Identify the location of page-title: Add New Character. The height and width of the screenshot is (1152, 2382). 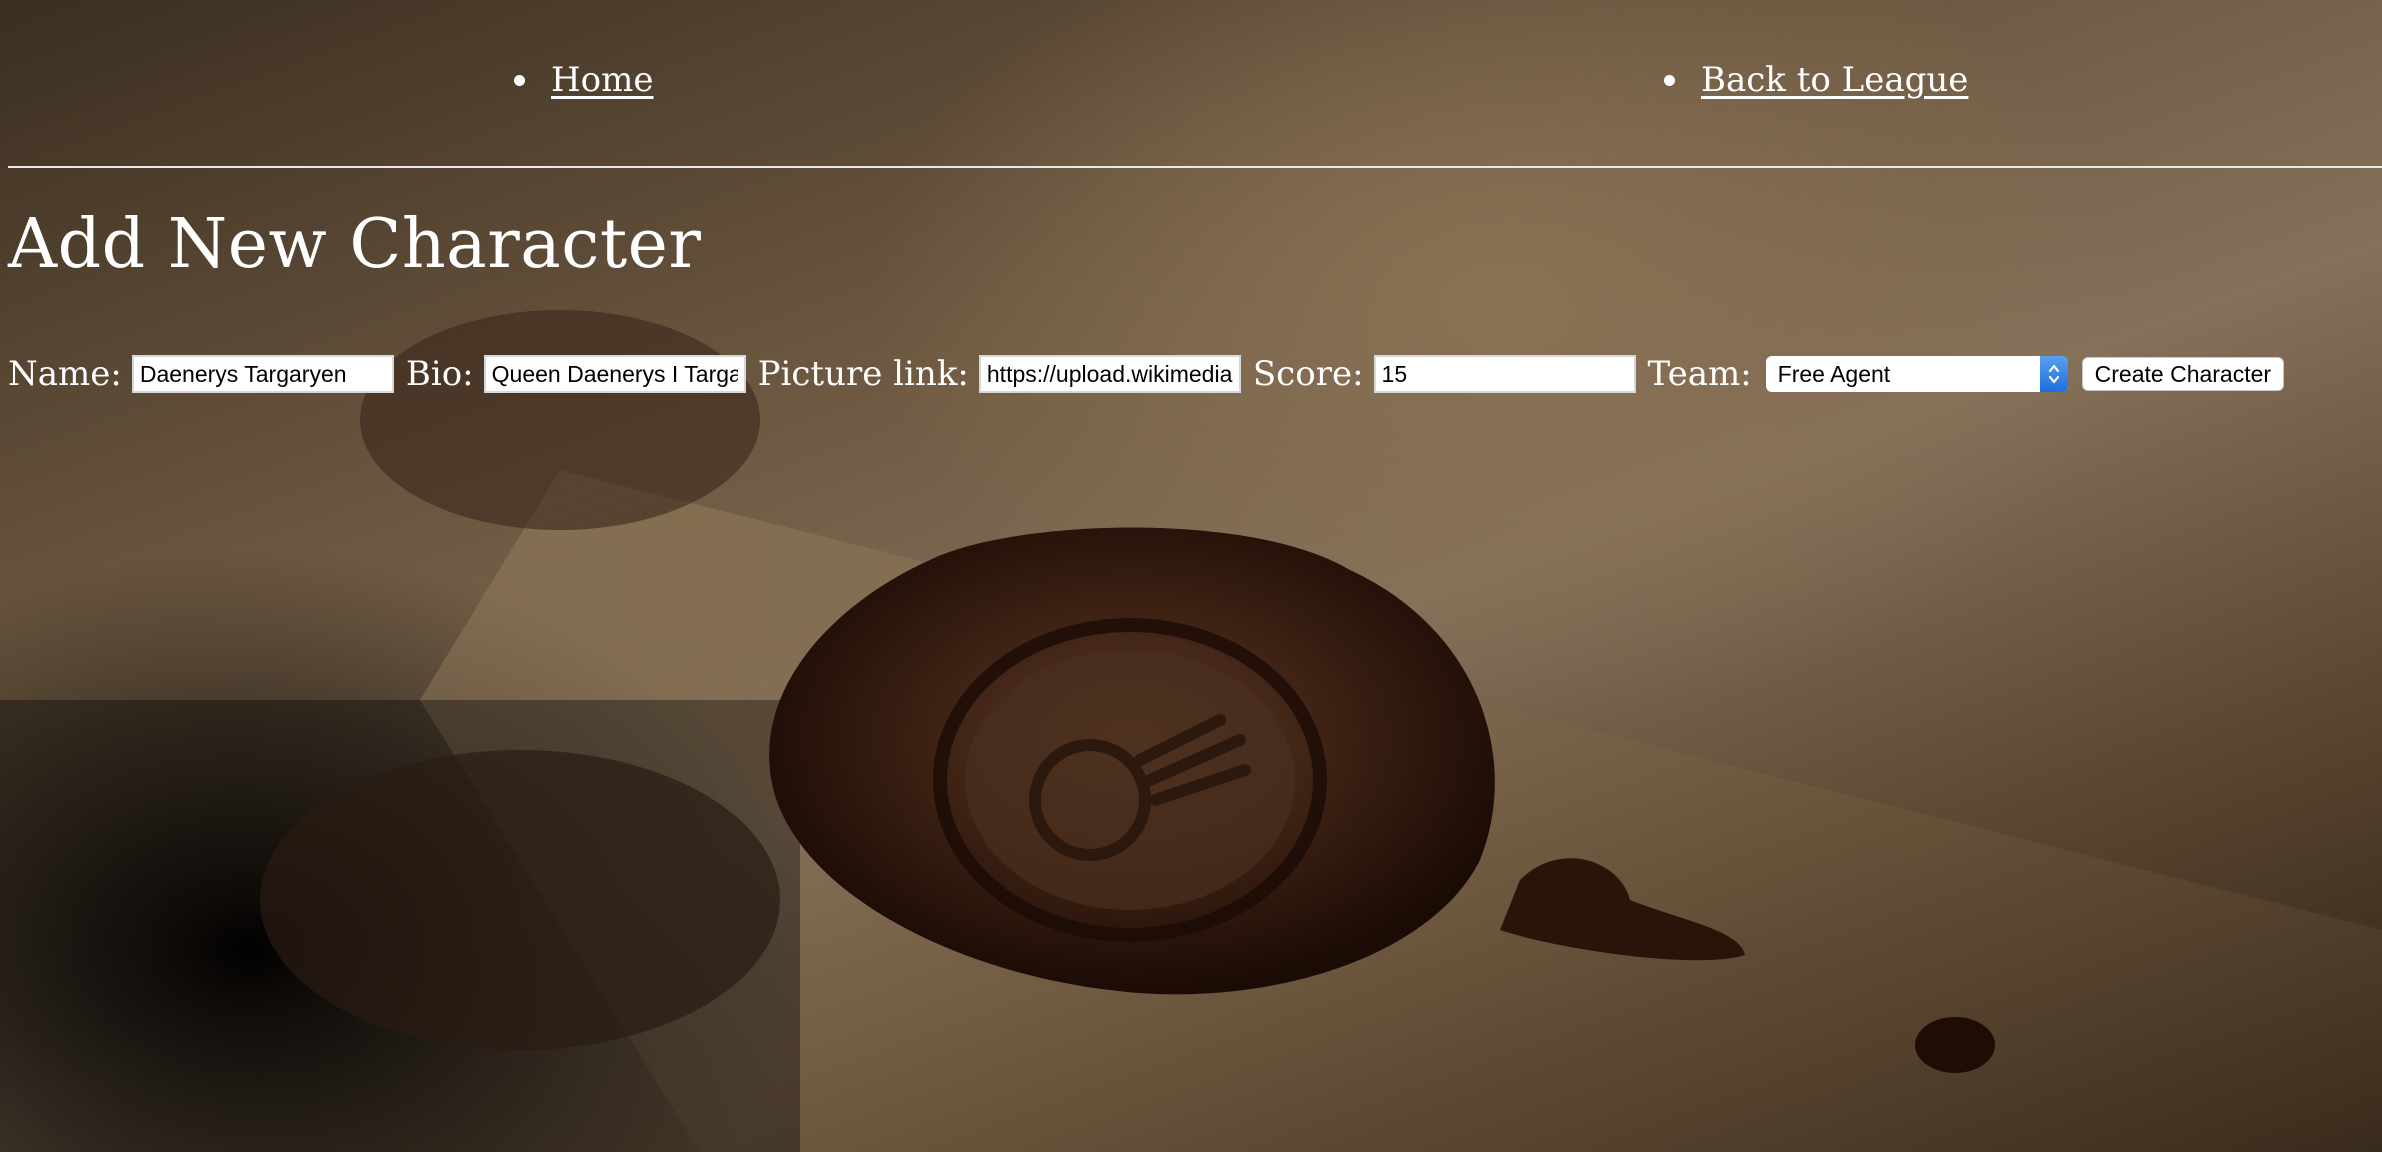
(355, 244).